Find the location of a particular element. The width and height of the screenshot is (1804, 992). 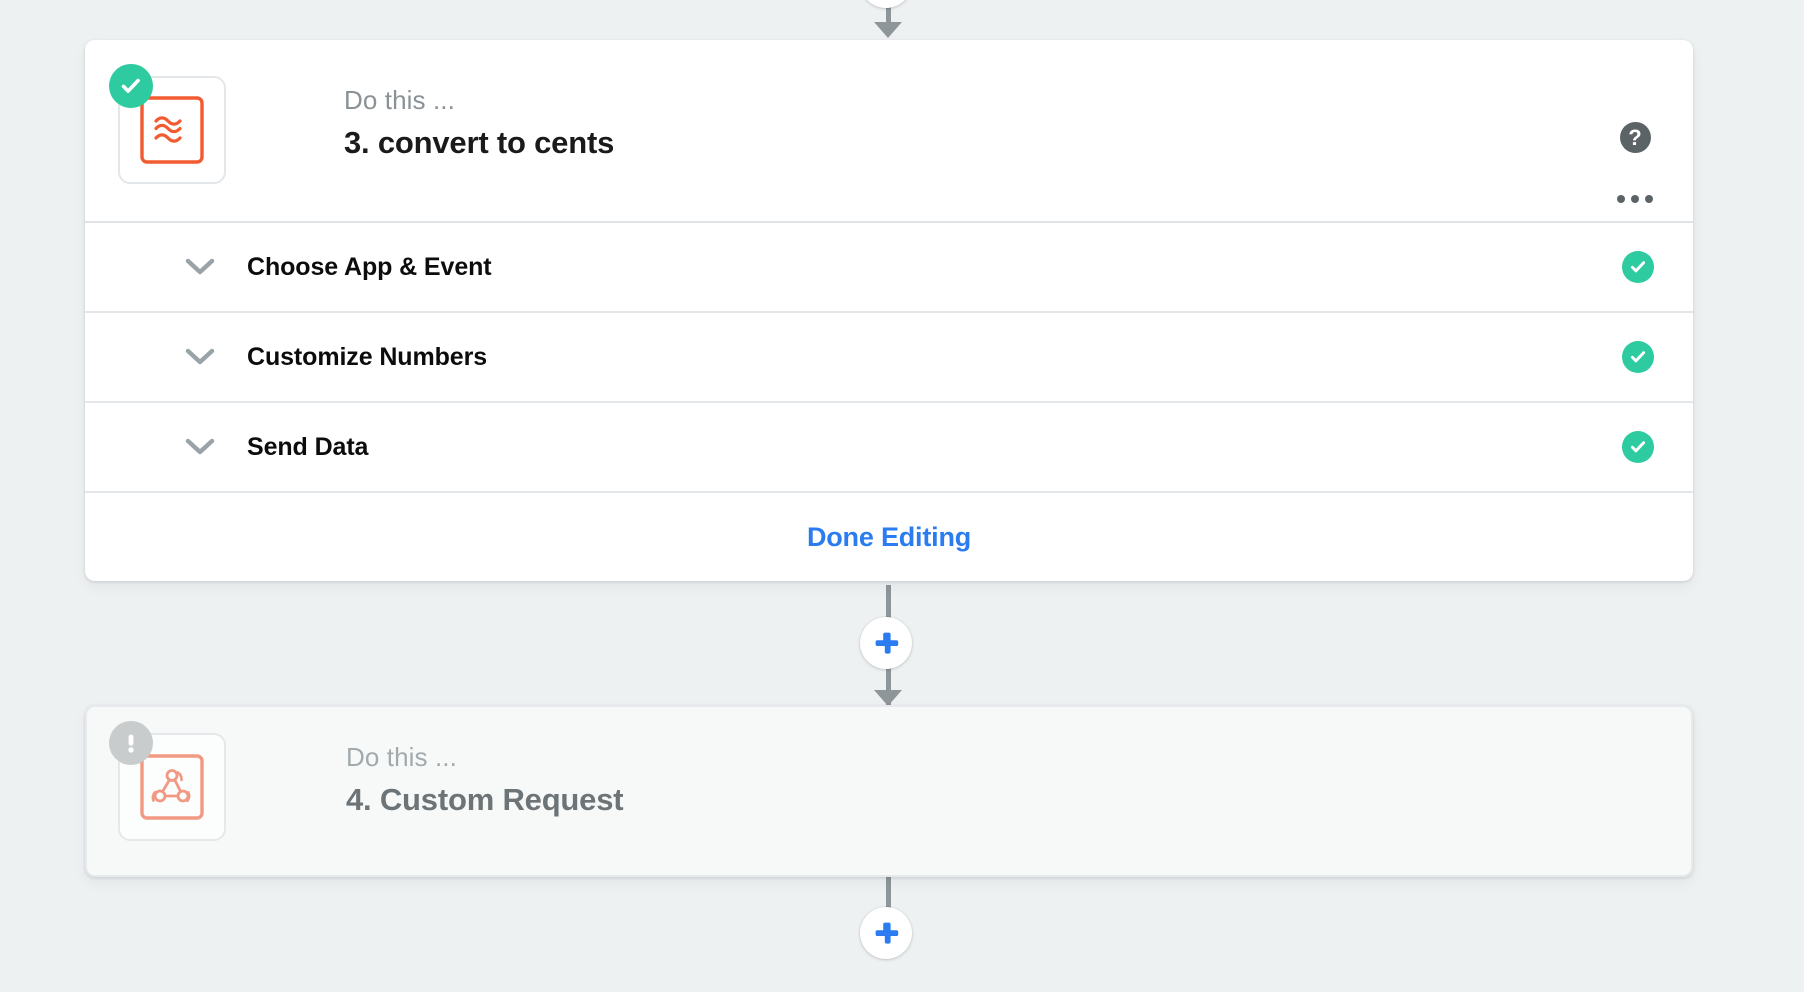

section-label: Send Data is located at coordinates (308, 446).